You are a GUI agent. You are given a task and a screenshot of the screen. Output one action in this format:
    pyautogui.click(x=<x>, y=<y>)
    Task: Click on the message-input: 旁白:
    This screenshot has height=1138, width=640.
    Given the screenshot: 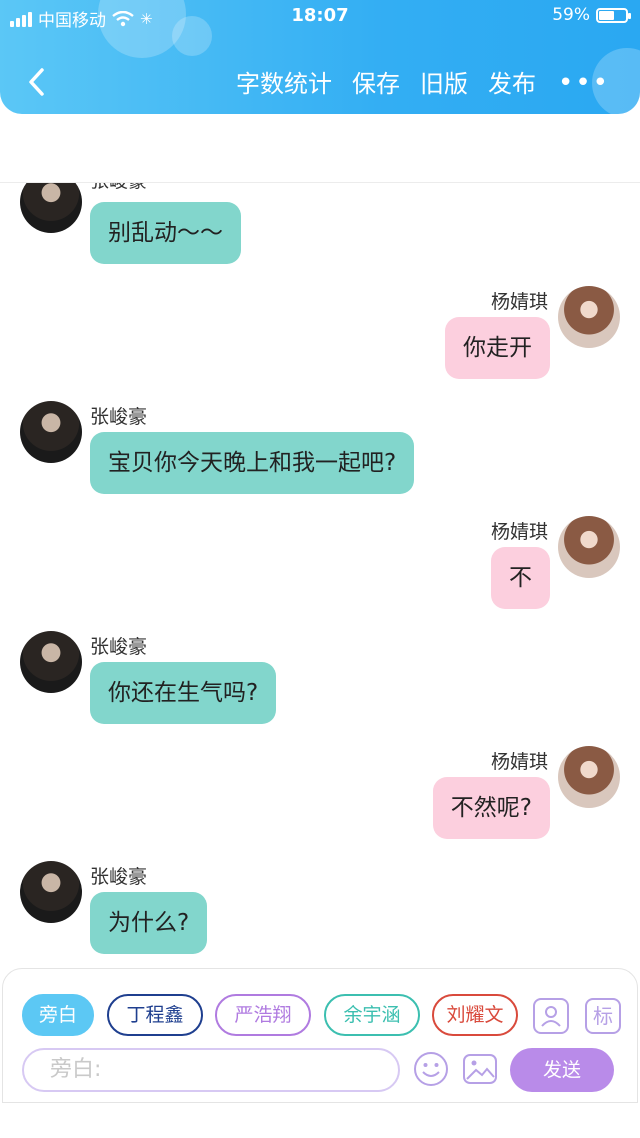 What is the action you would take?
    pyautogui.click(x=211, y=1070)
    